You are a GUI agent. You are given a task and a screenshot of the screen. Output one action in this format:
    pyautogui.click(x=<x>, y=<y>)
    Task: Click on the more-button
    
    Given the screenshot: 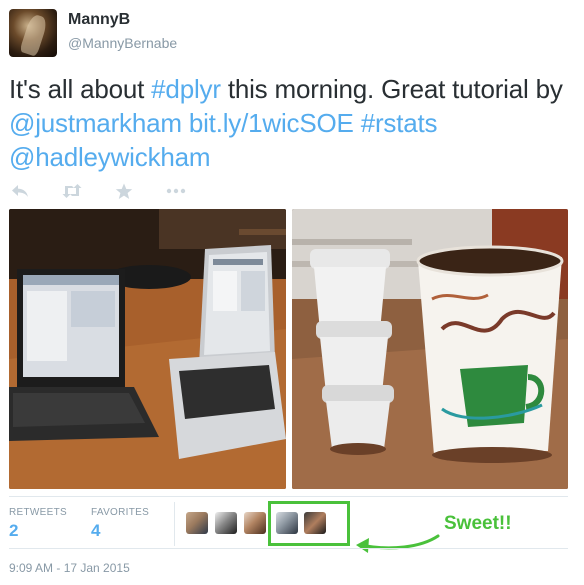 What is the action you would take?
    pyautogui.click(x=176, y=191)
    